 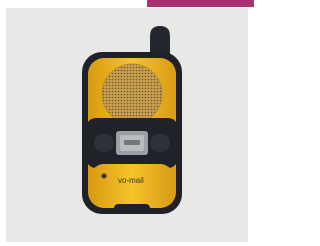 What do you see at coordinates (104, 176) in the screenshot?
I see `indicator-dot` at bounding box center [104, 176].